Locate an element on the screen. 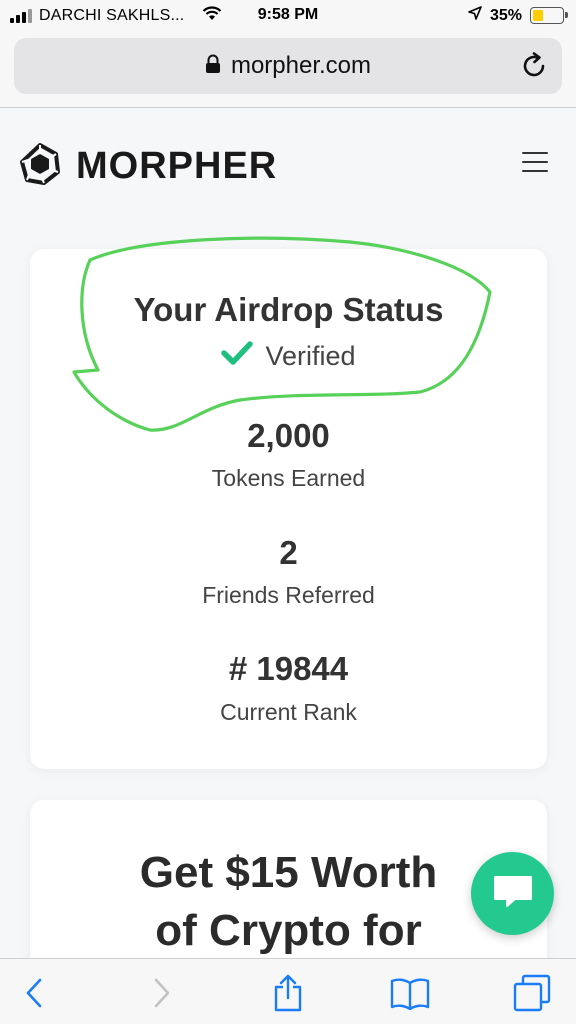  hamburger-menu-icon is located at coordinates (535, 162).